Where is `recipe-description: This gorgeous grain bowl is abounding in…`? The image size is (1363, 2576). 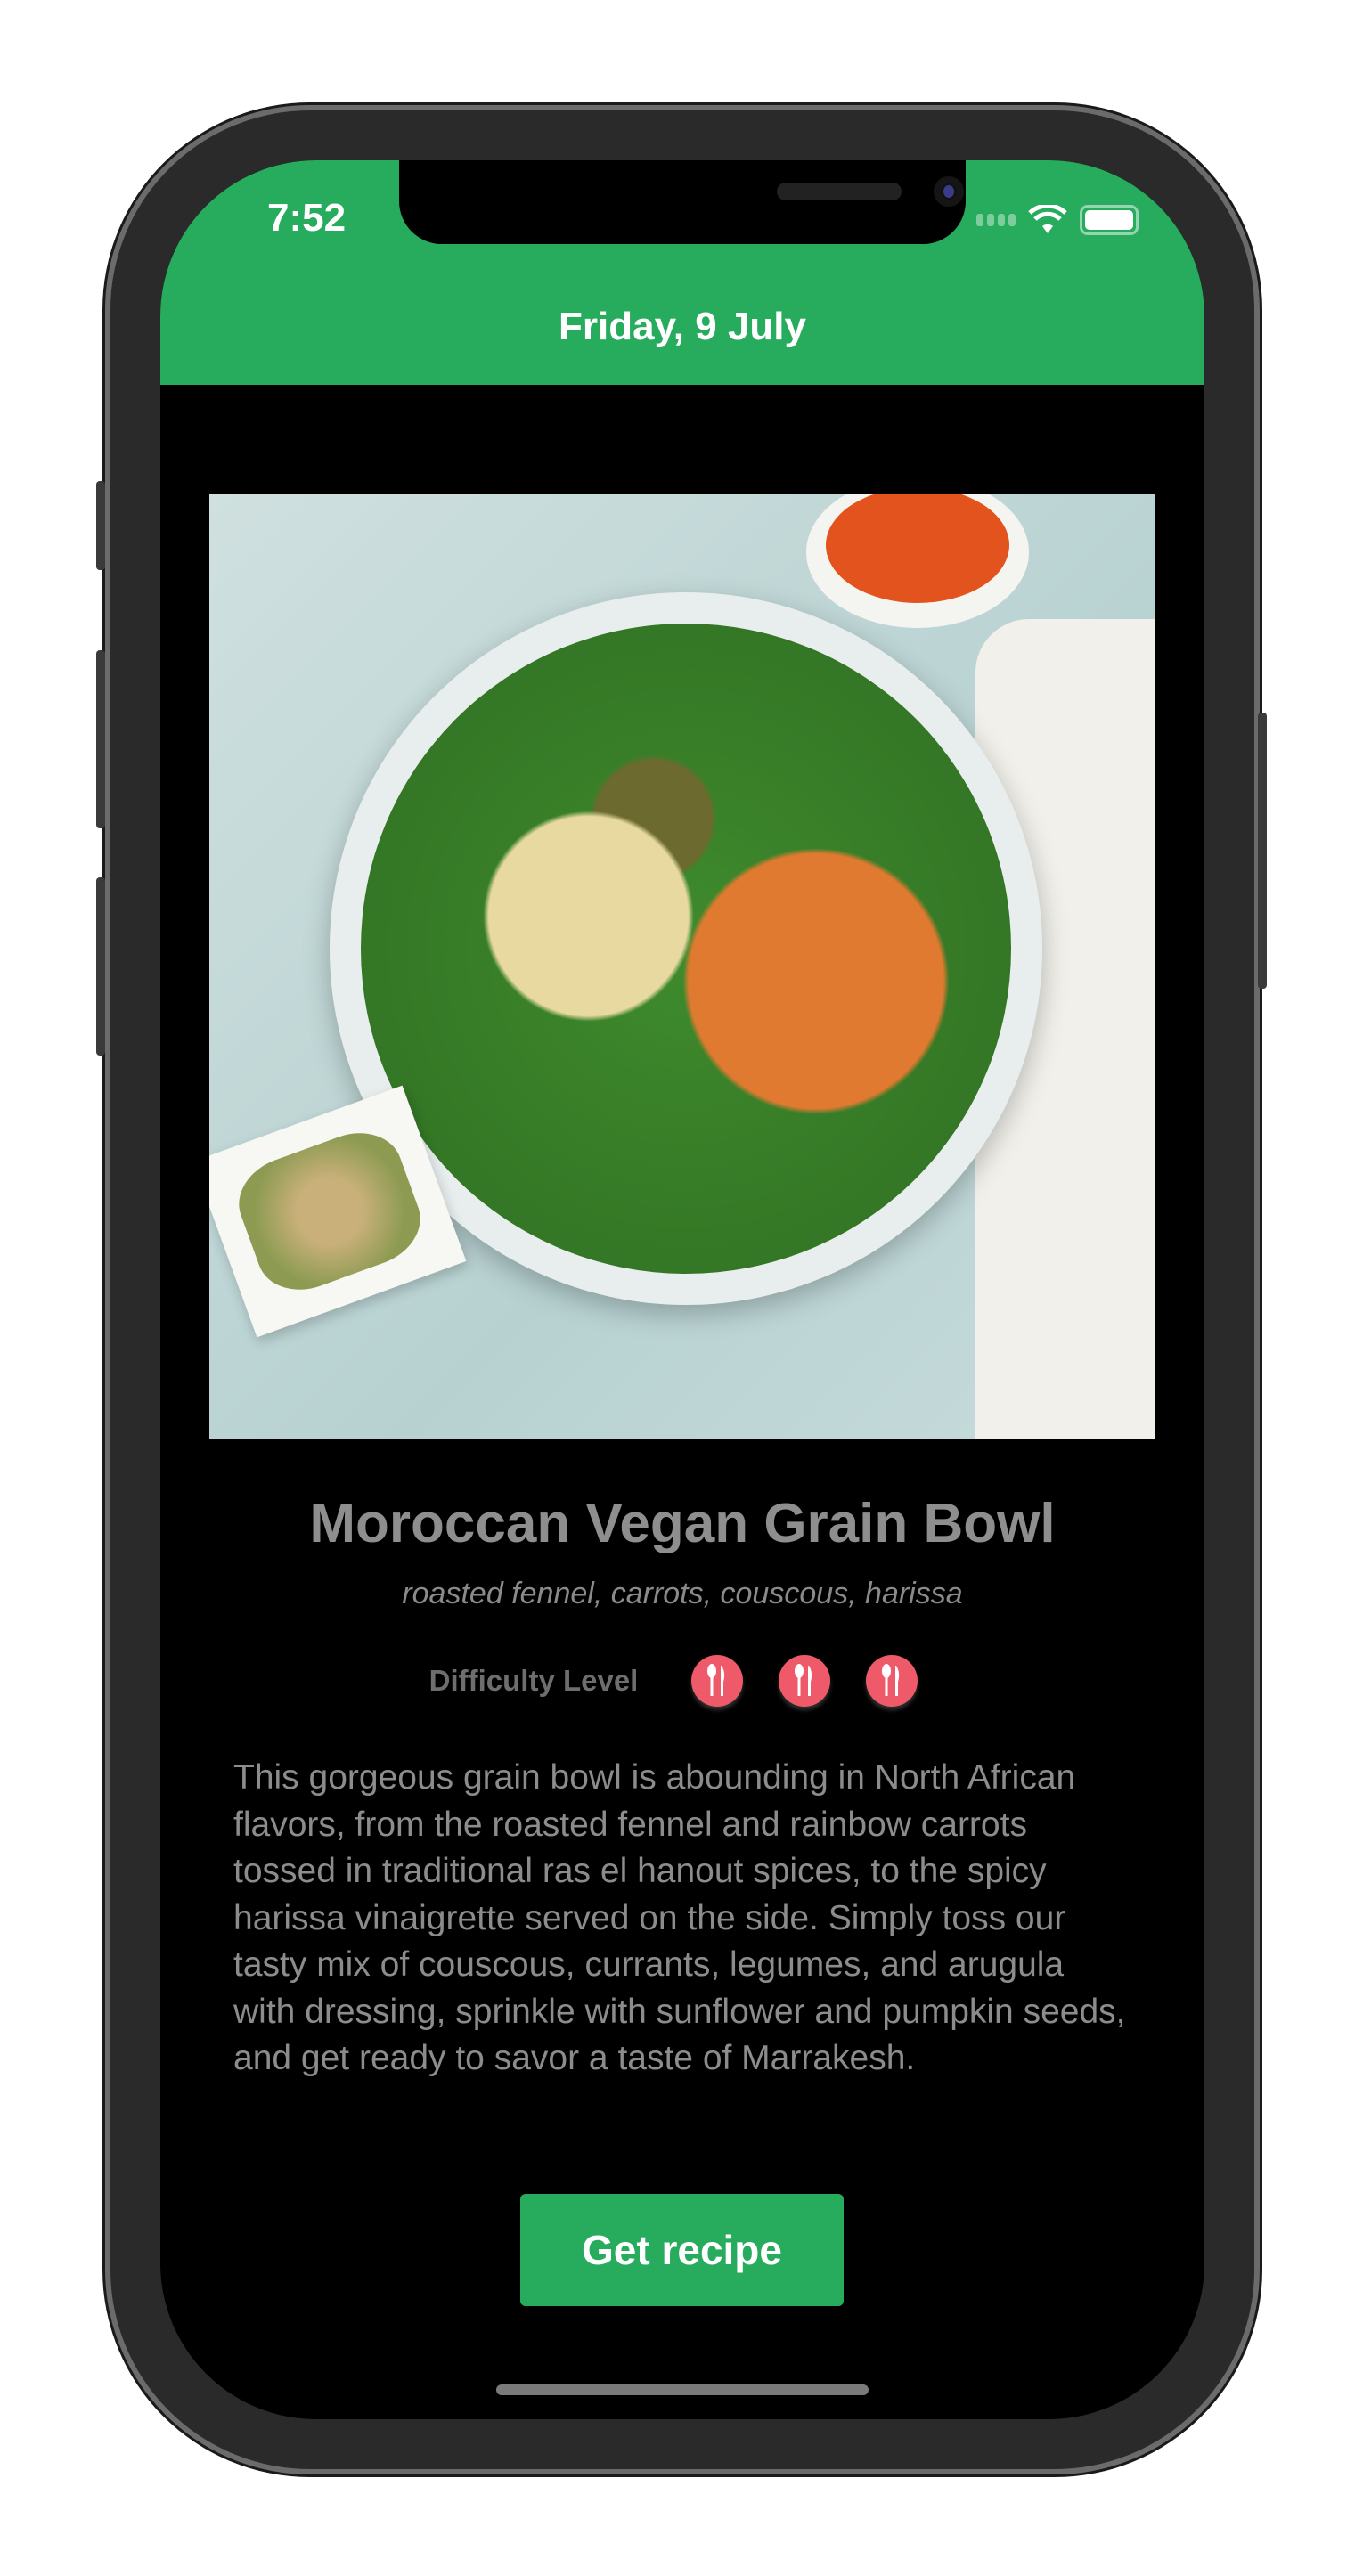
recipe-description: This gorgeous grain bowl is abounding in… is located at coordinates (680, 1918).